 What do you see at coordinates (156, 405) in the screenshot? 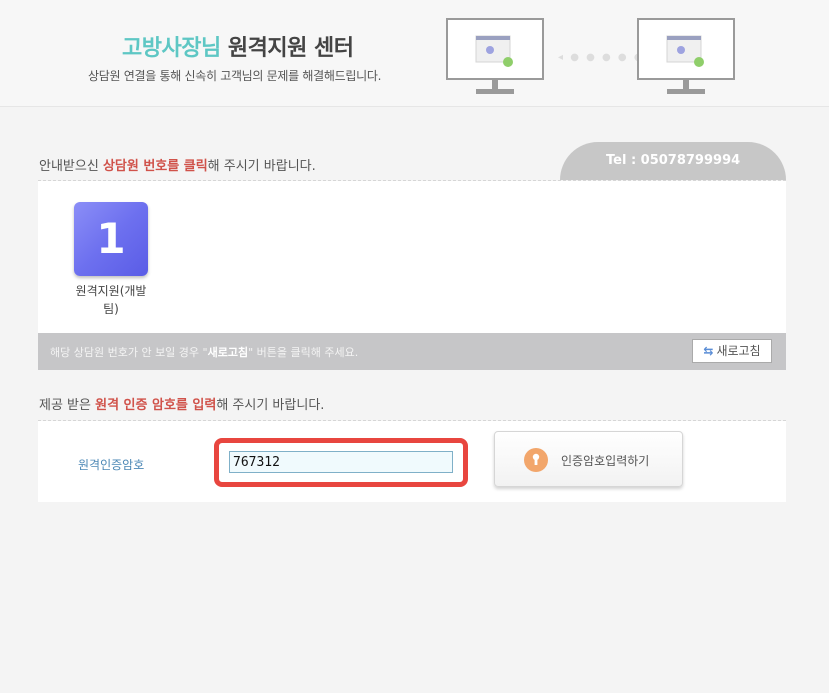
I see `section-title-highlight: 원격 인증 암호를 입력` at bounding box center [156, 405].